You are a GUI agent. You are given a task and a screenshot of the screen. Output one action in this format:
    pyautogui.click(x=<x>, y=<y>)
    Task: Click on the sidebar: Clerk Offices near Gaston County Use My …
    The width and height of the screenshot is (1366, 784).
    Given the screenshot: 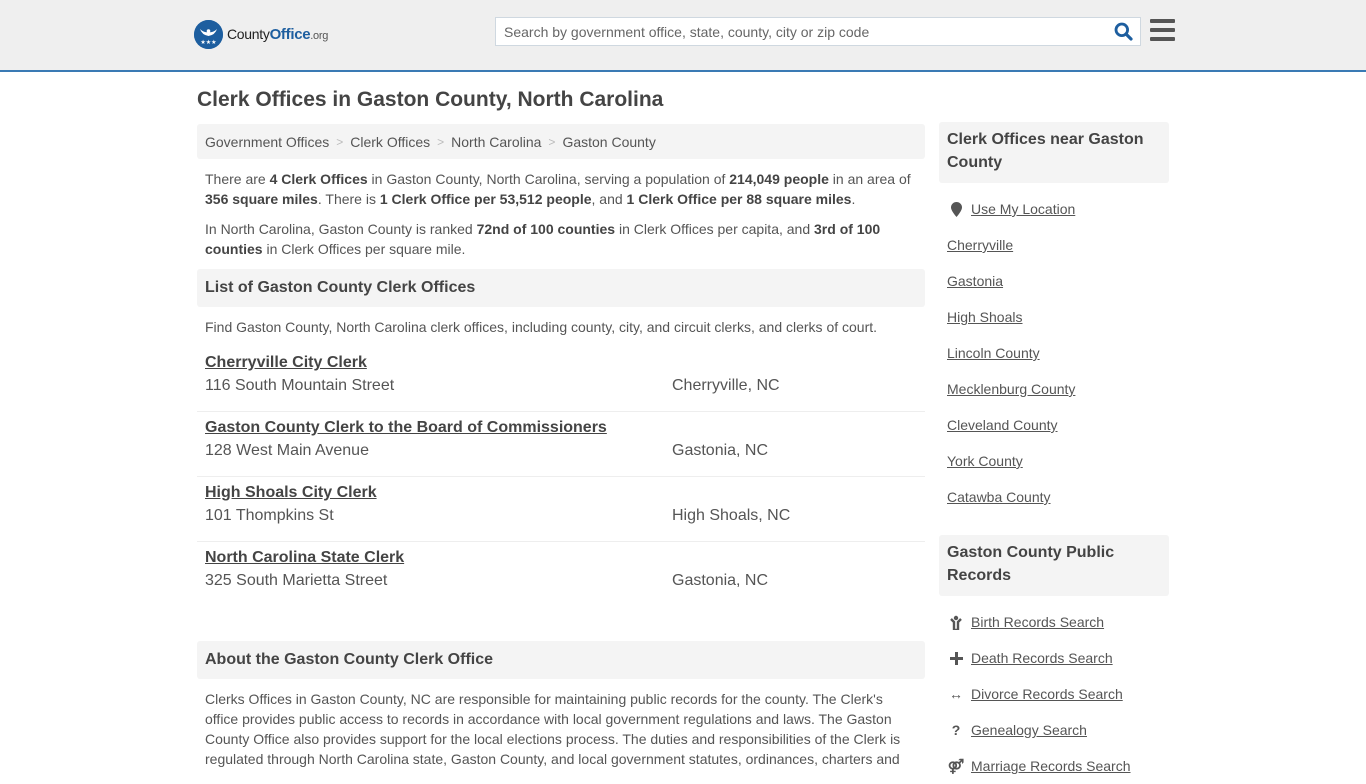 What is the action you would take?
    pyautogui.click(x=1054, y=453)
    